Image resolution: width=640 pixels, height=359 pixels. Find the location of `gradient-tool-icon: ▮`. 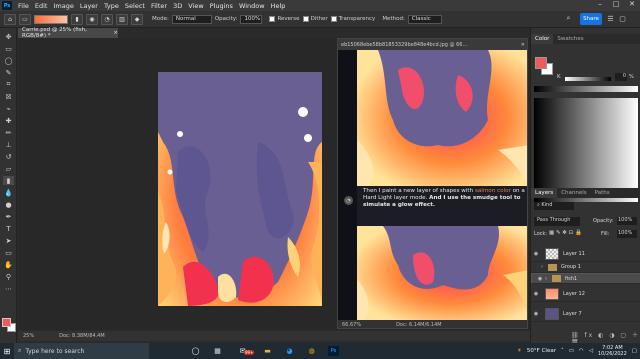

gradient-tool-icon: ▮ is located at coordinates (8, 180).